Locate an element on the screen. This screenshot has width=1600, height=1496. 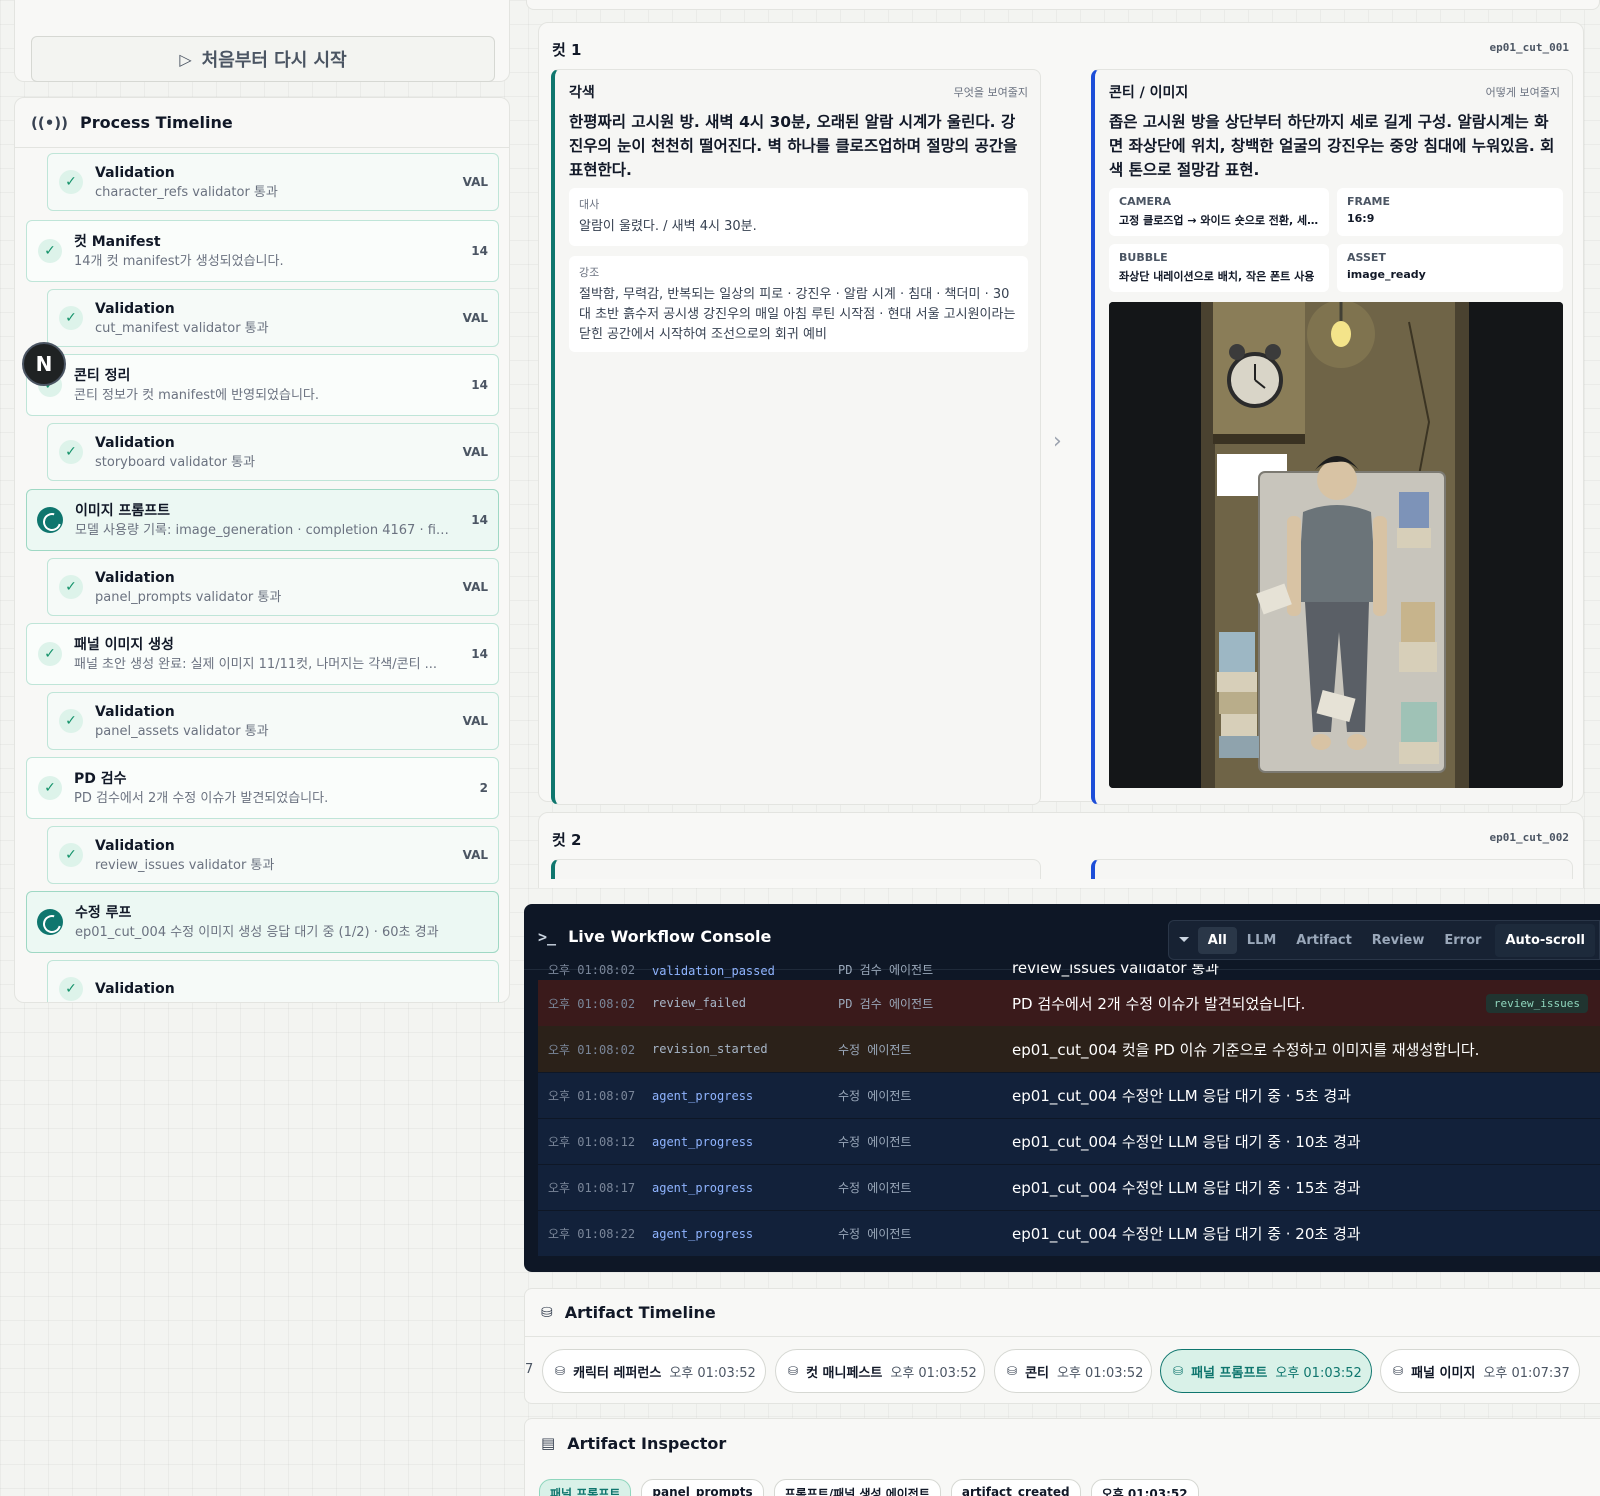
artifact-chip: ⛁ 패널 프롬프트 오후 01:03:52 is located at coordinates (1266, 1371).